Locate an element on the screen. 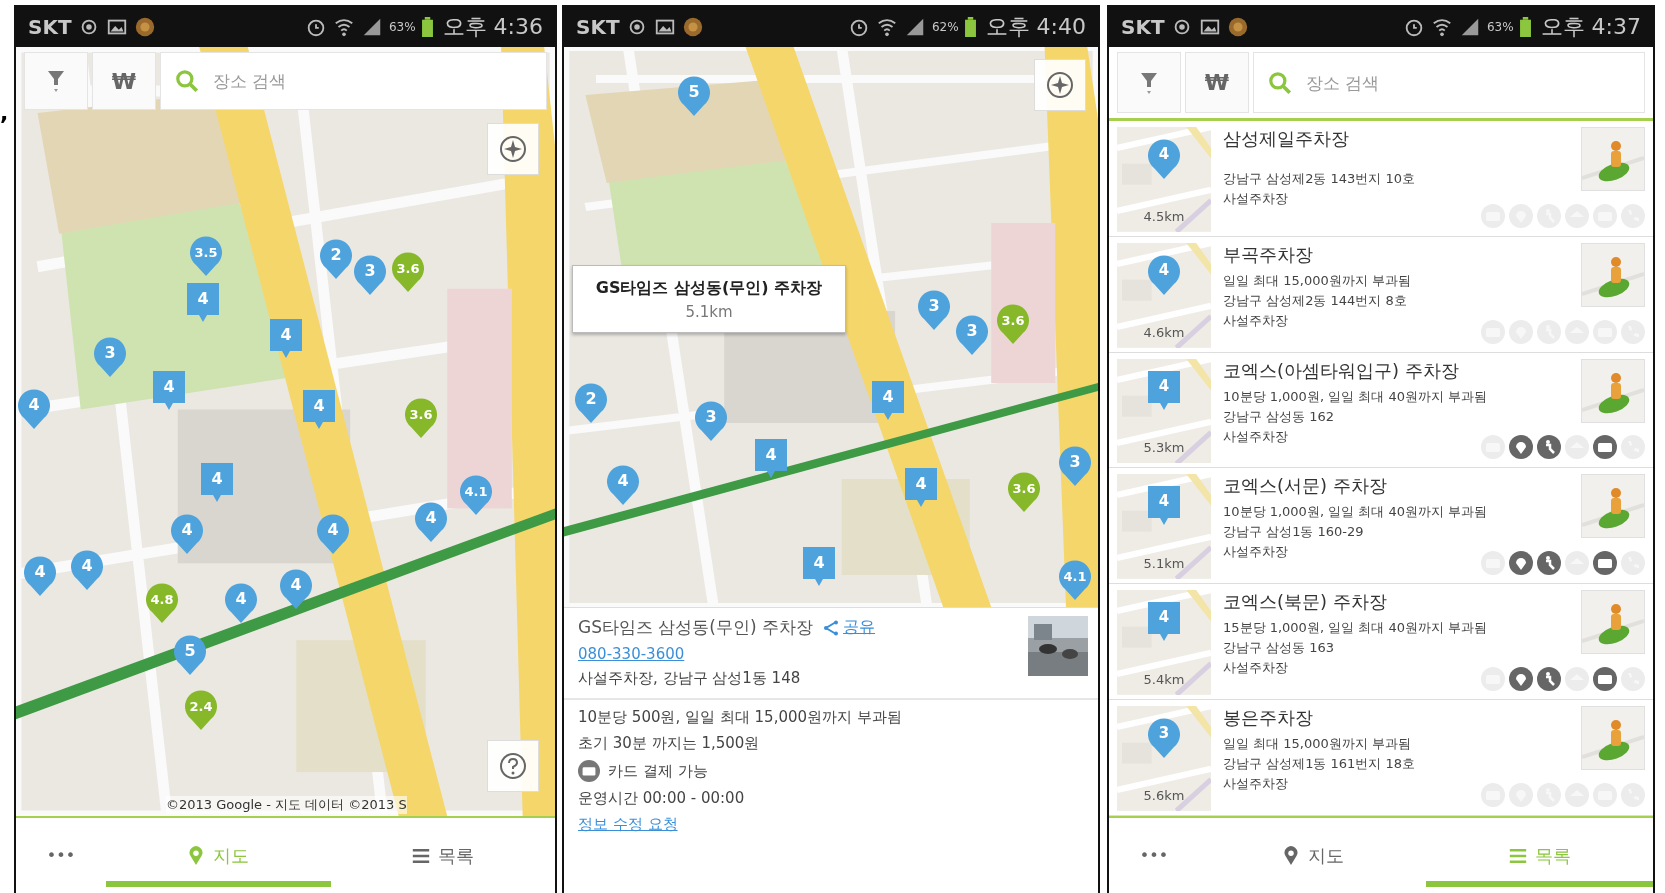  distance-text: 5.6km is located at coordinates (1164, 795).